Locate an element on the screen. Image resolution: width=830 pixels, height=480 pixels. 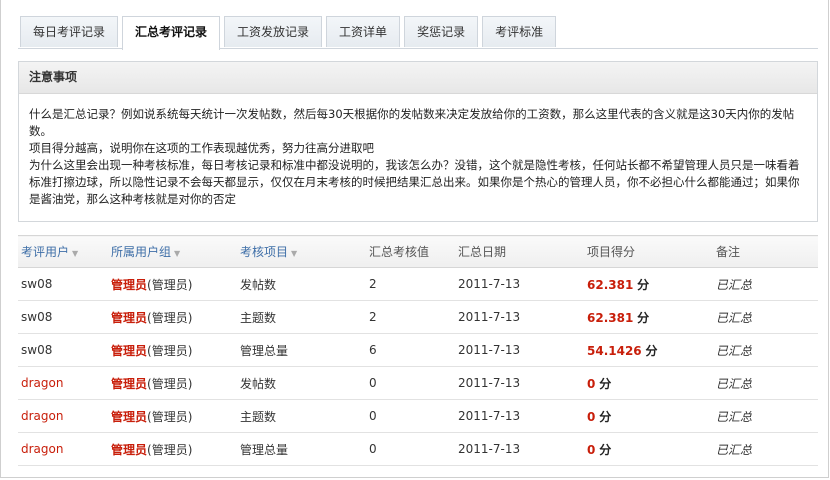
tab-salary-detail: 工资详单 is located at coordinates (363, 31).